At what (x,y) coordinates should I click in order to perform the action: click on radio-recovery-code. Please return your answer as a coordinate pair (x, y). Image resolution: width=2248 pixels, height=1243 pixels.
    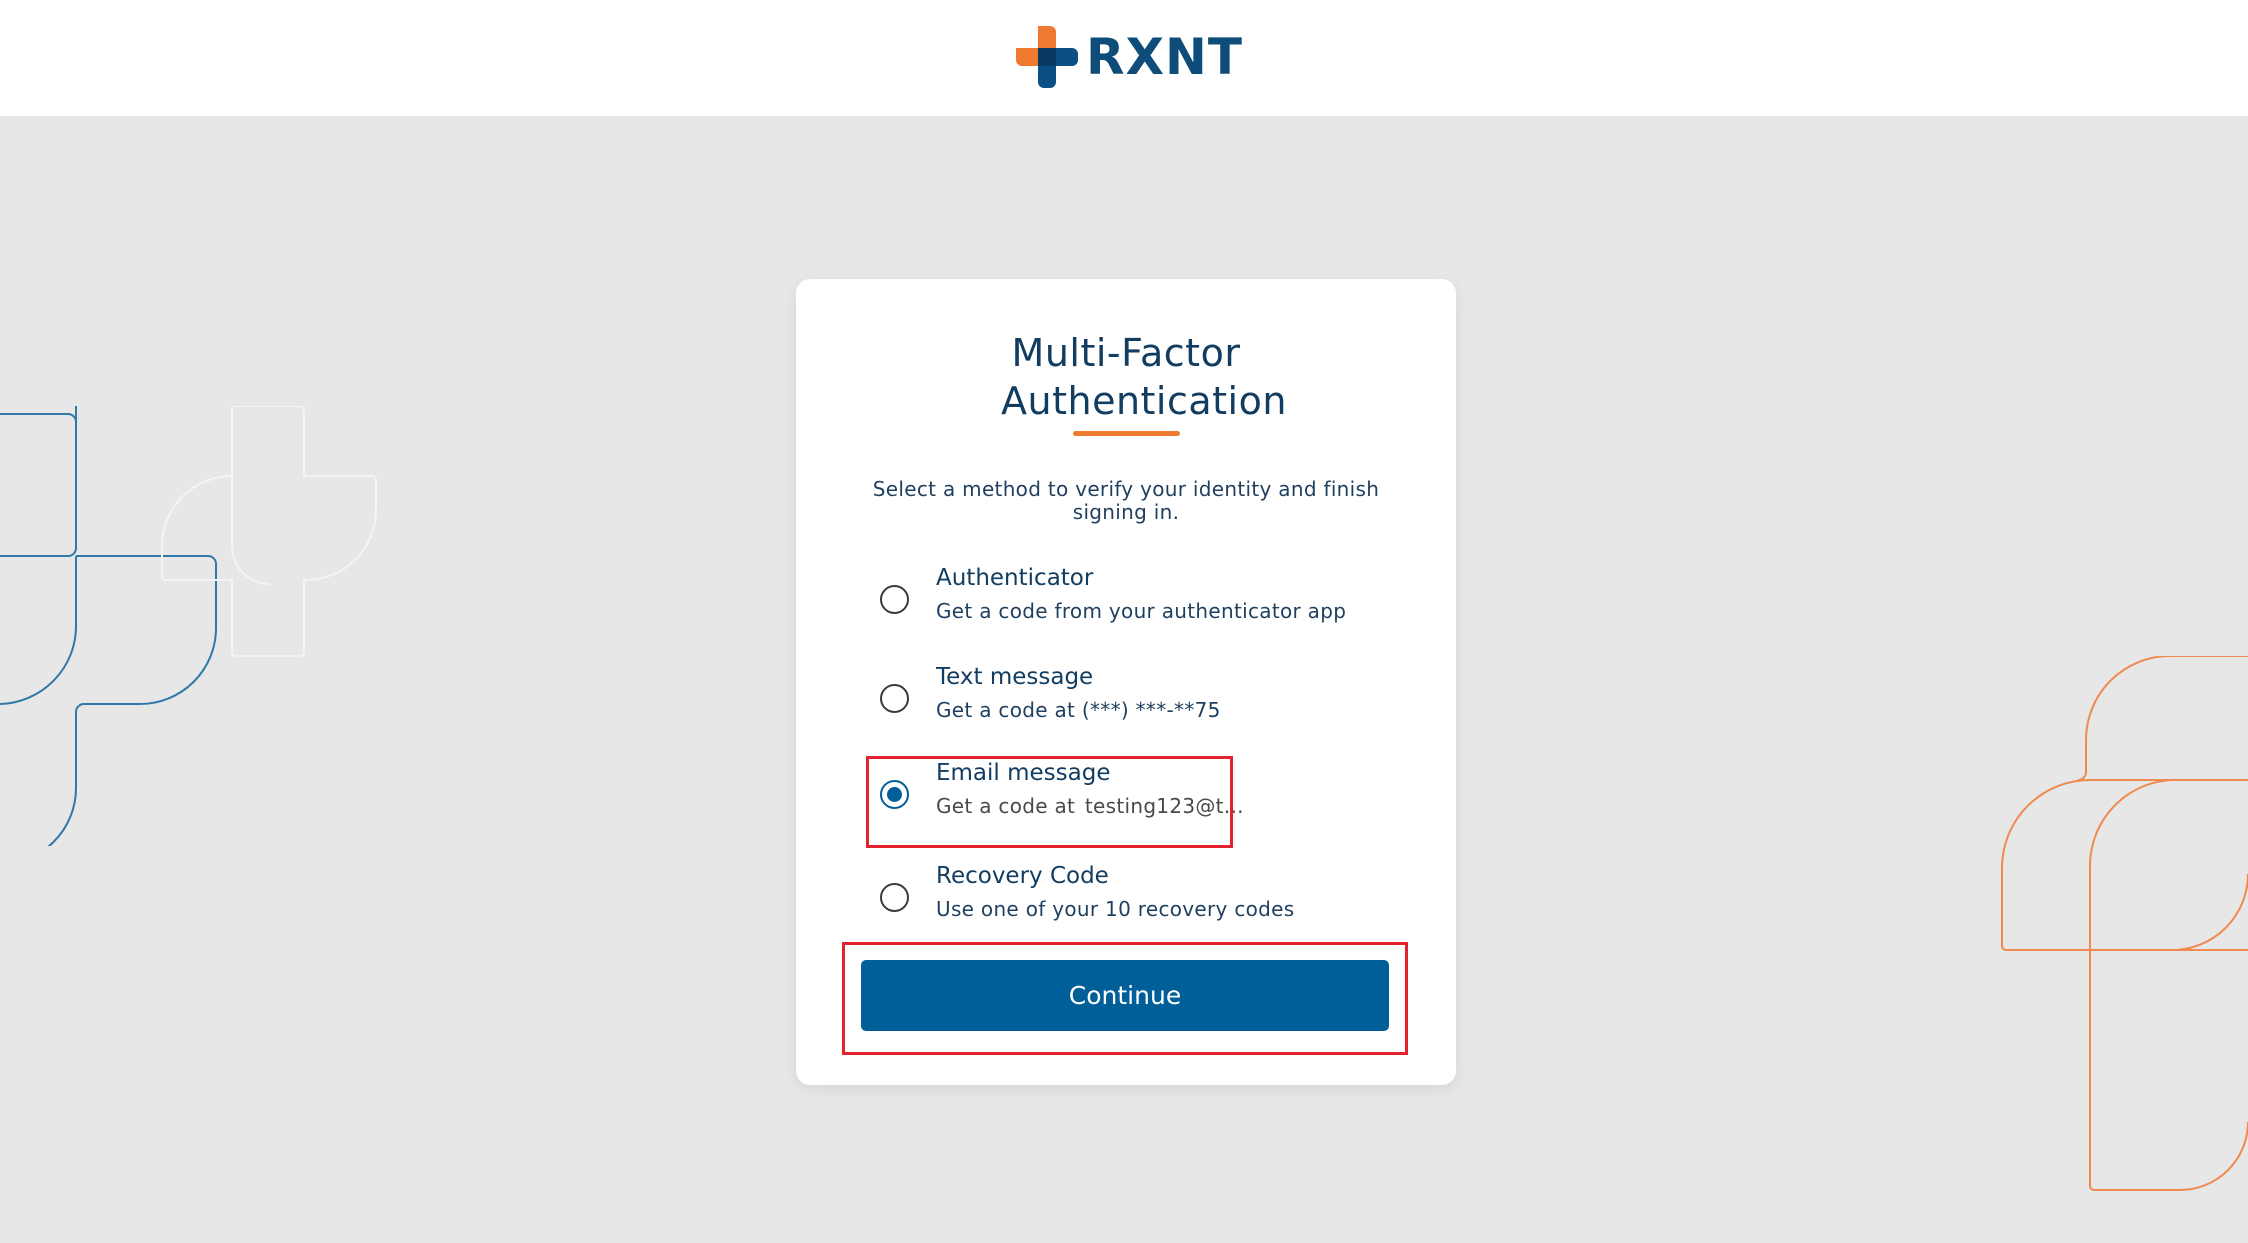
    Looking at the image, I should click on (894, 897).